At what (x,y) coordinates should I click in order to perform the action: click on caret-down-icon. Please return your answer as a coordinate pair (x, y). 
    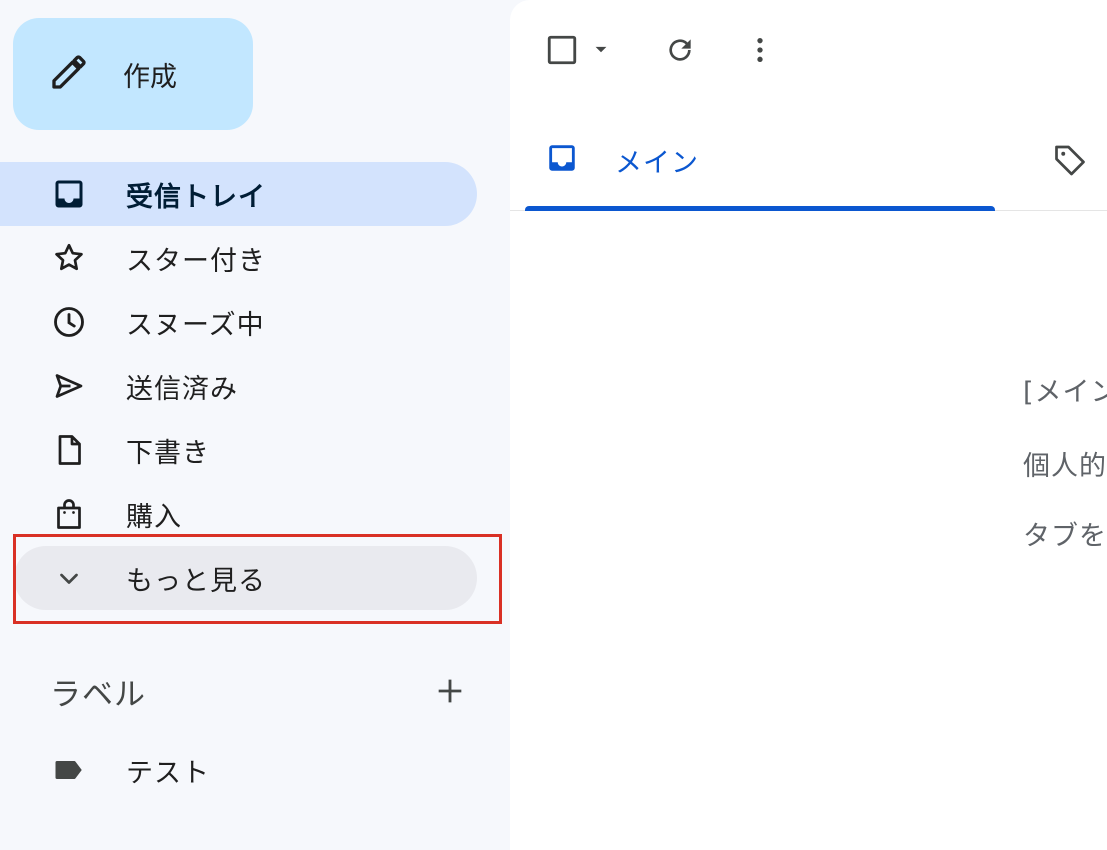
    Looking at the image, I should click on (601, 49).